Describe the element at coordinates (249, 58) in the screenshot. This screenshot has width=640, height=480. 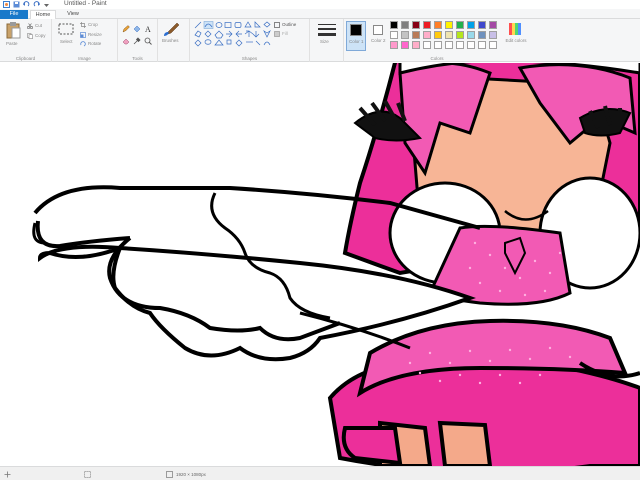
I see `shapes-group-label: Shapes` at that location.